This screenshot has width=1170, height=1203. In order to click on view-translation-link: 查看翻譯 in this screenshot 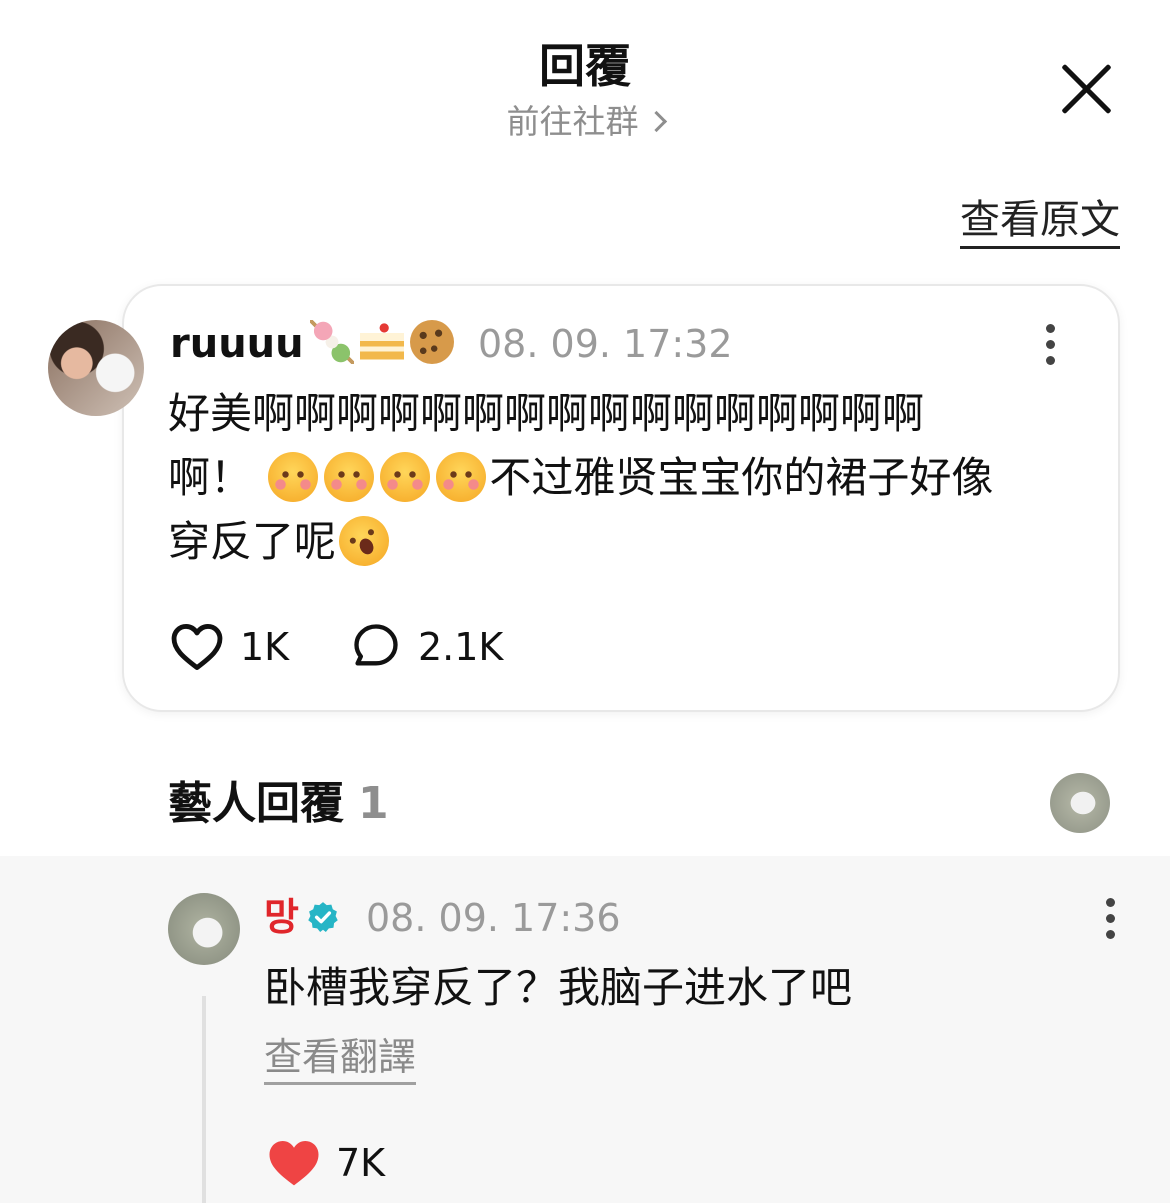, I will do `click(340, 1059)`.